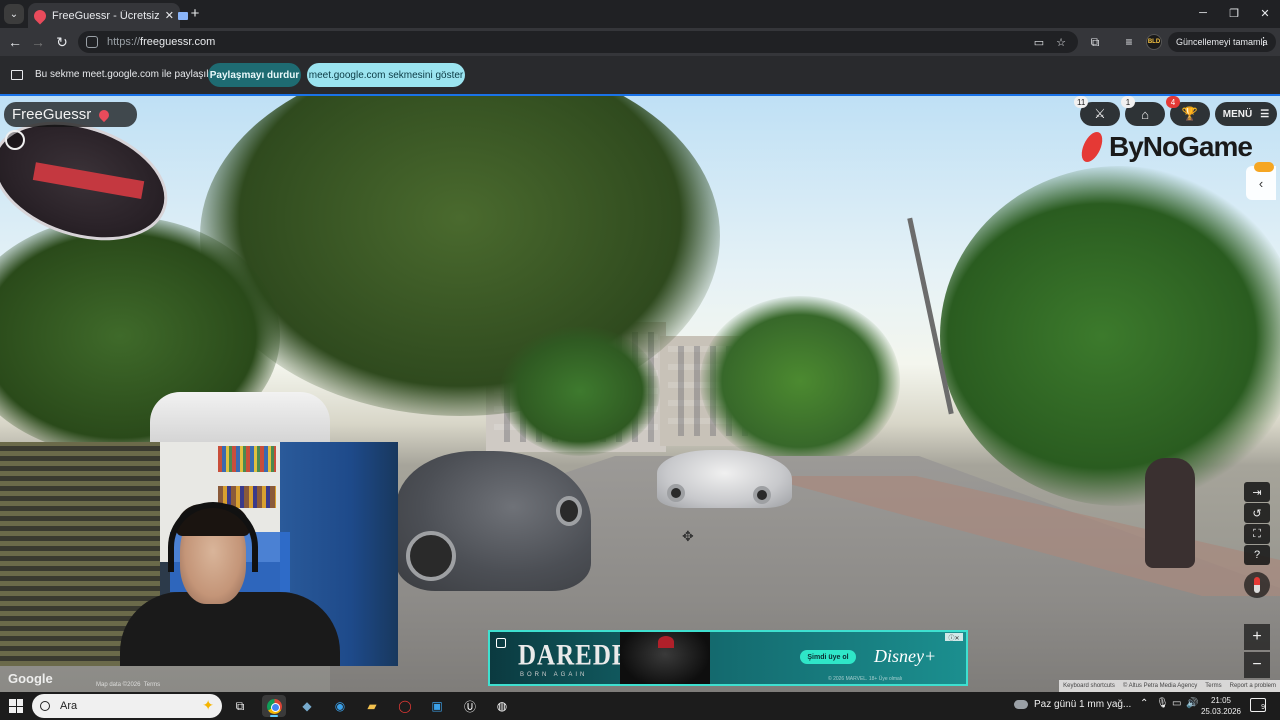 The height and width of the screenshot is (720, 1280). Describe the element at coordinates (1181, 146) in the screenshot. I see `sponsor-name: ByNoGame` at that location.